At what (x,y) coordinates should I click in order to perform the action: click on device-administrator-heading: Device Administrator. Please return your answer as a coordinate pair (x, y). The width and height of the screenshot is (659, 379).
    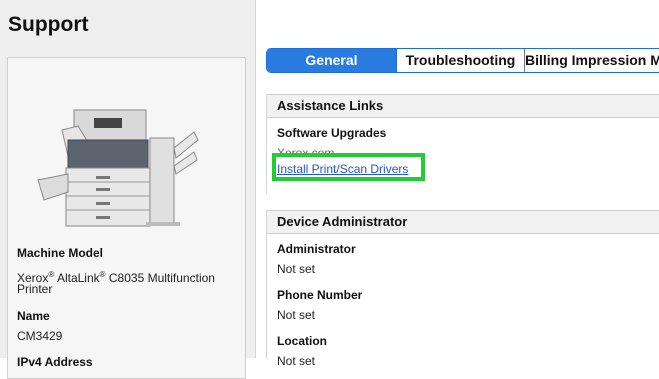
    Looking at the image, I should click on (463, 222).